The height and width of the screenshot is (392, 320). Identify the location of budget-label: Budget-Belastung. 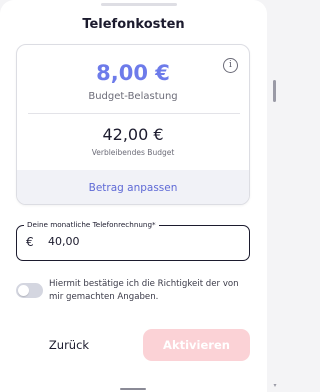
(133, 96).